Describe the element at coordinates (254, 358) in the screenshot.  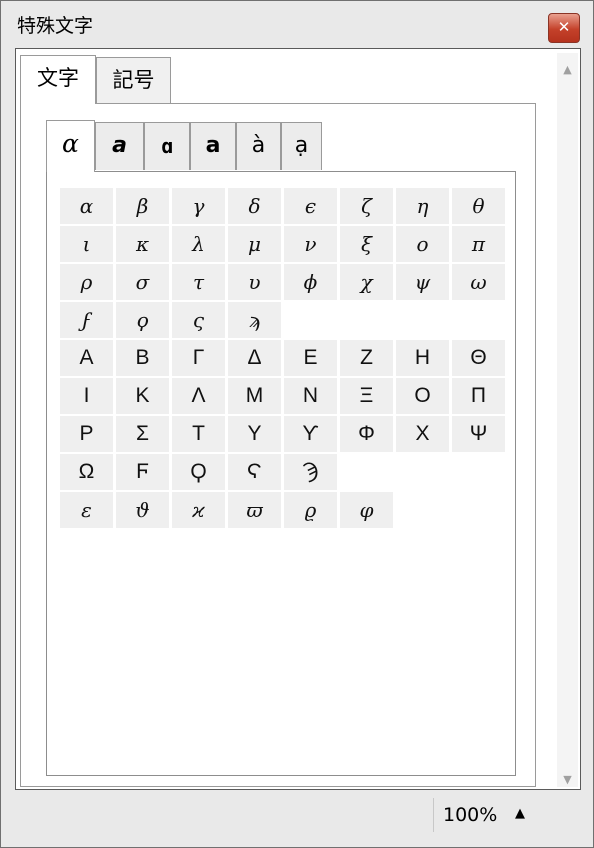
I see `character-cell: Δ` at that location.